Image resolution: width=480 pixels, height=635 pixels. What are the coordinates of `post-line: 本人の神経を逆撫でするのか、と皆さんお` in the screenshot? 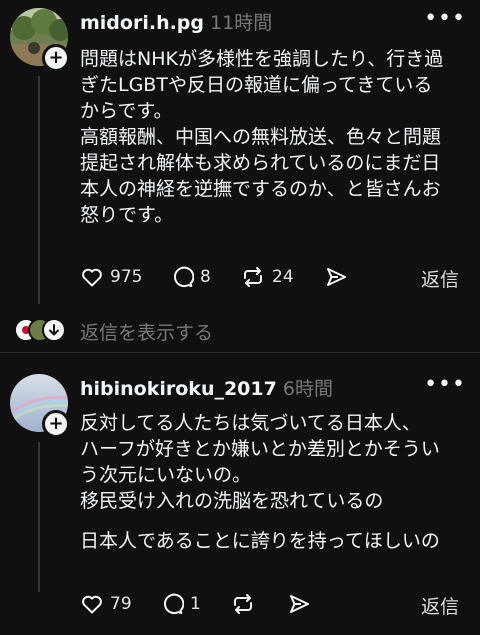 It's located at (260, 189).